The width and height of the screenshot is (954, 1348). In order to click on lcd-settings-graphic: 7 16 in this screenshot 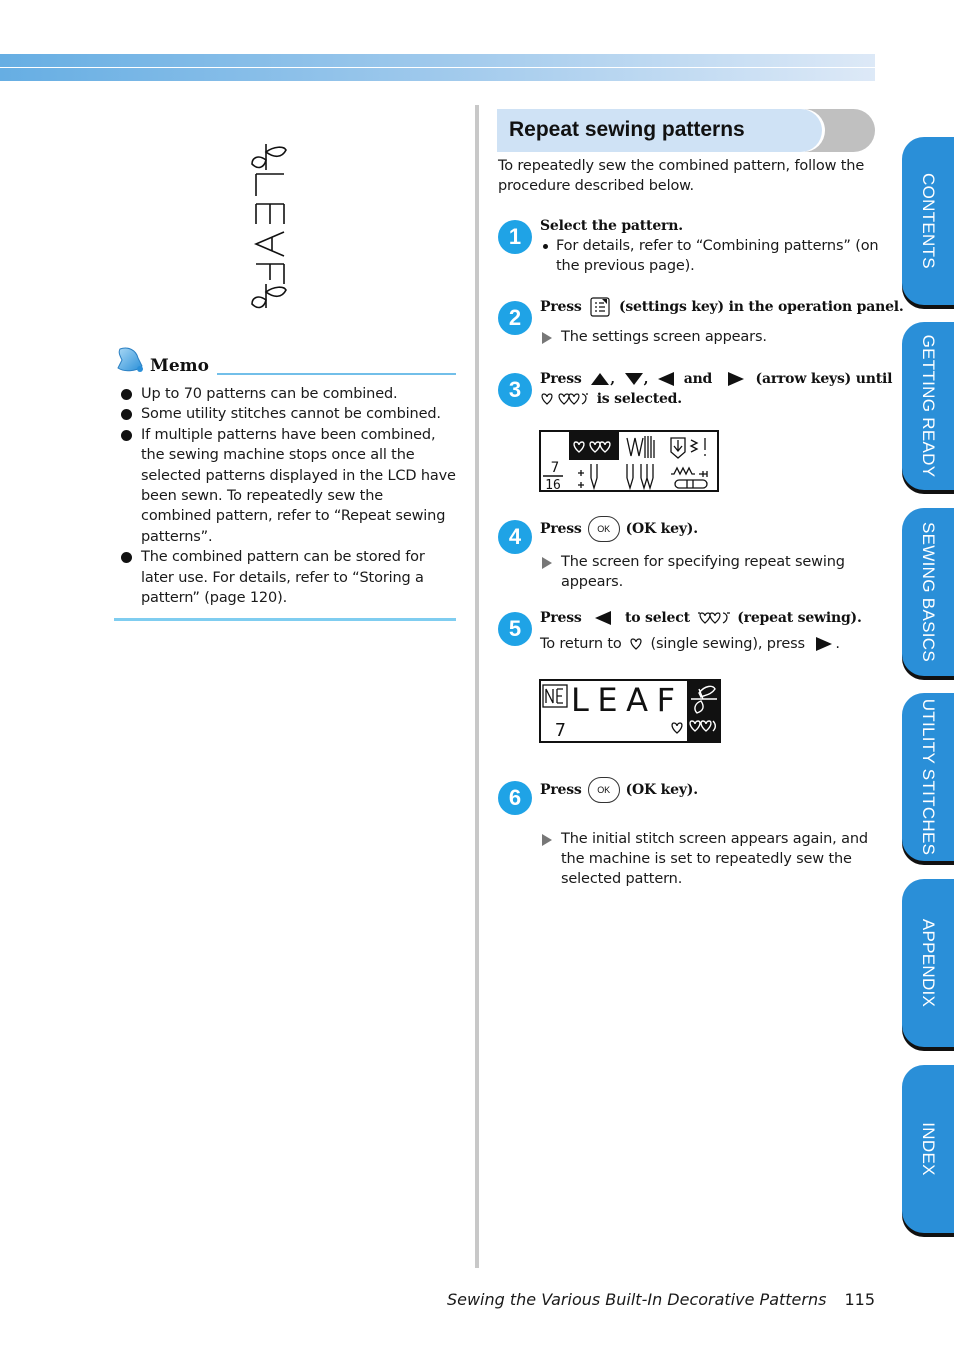, I will do `click(625, 462)`.